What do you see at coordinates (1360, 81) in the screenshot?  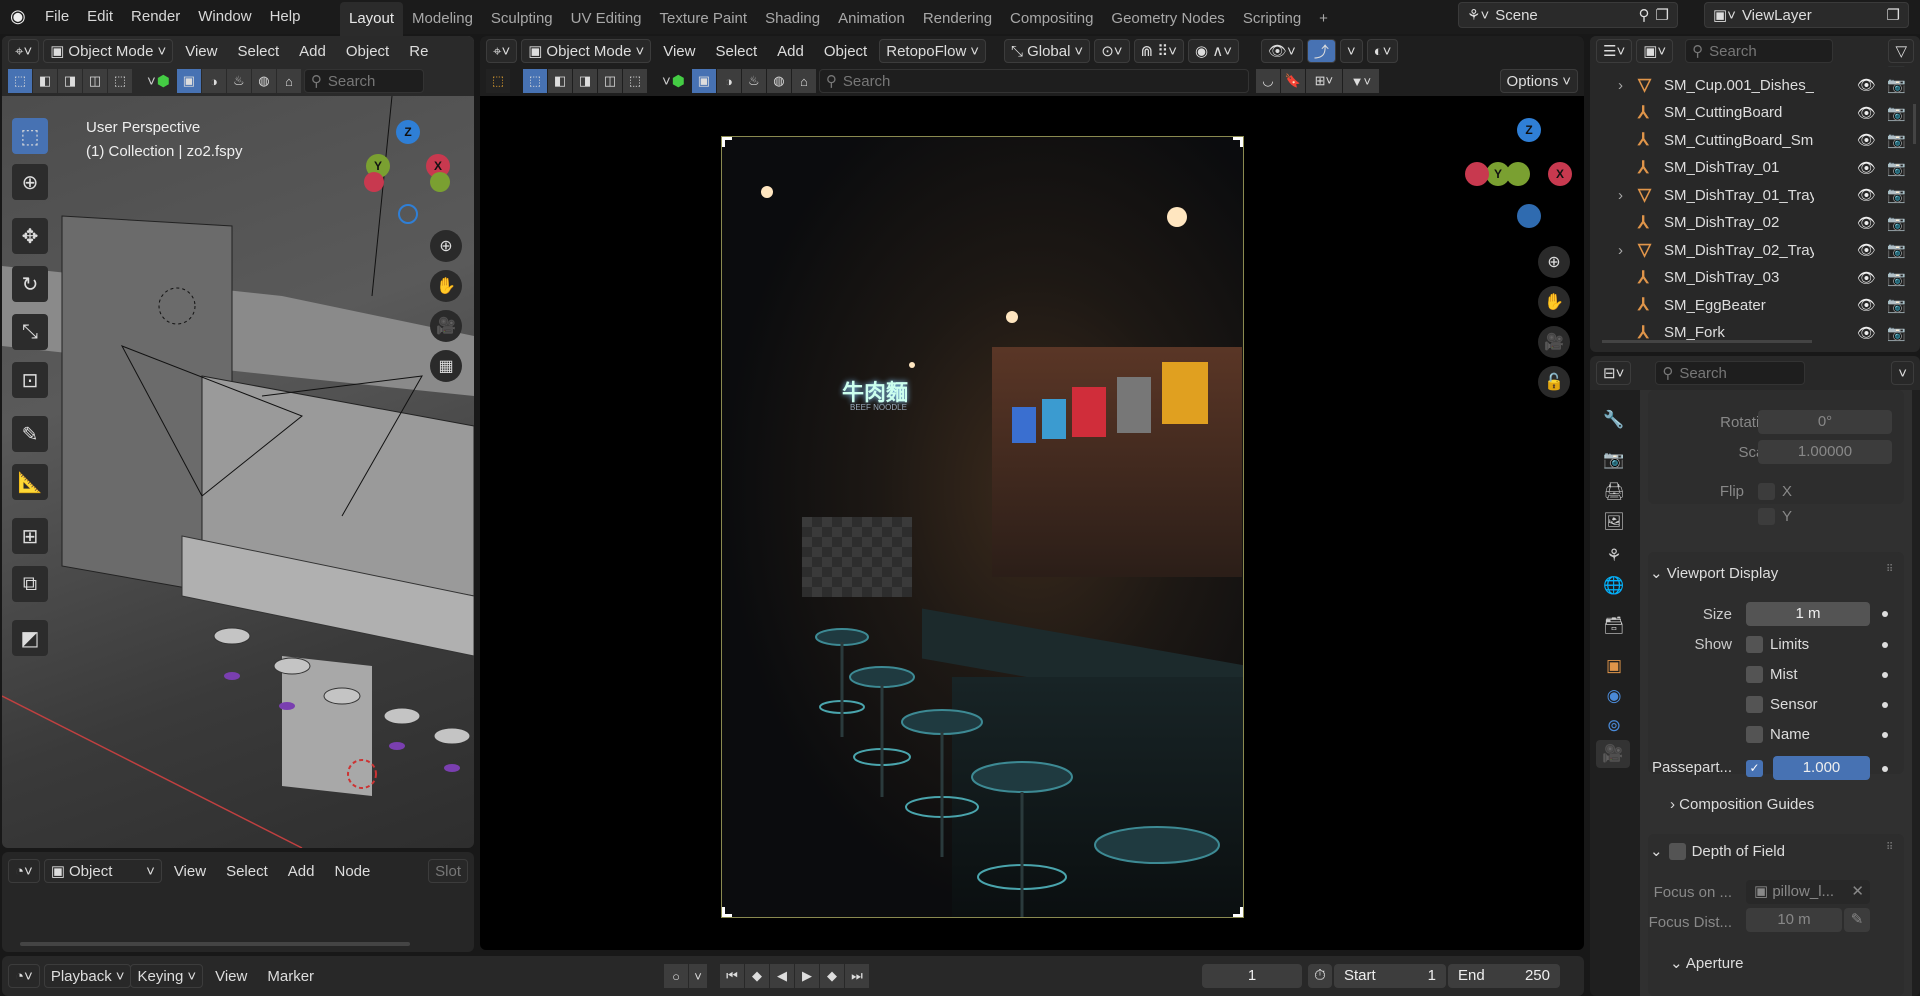 I see `filter-icon: ▼˅` at bounding box center [1360, 81].